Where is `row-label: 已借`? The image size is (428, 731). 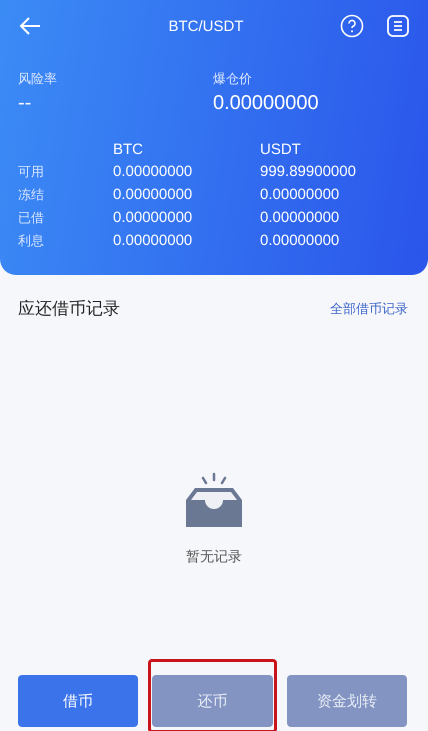 row-label: 已借 is located at coordinates (31, 218).